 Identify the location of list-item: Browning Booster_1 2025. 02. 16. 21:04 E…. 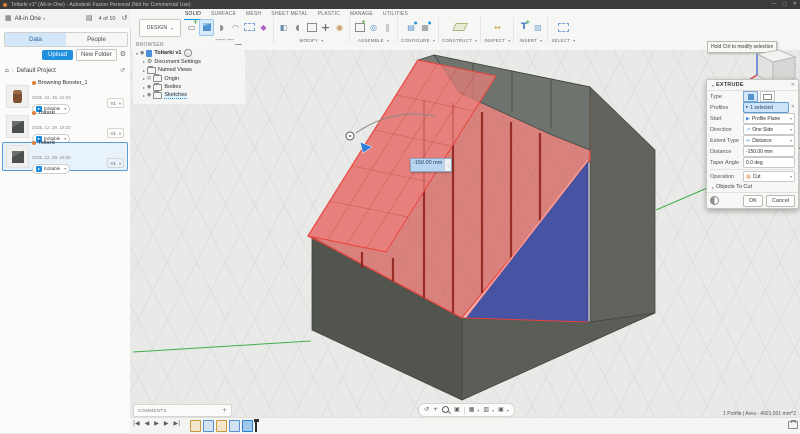
(65, 97).